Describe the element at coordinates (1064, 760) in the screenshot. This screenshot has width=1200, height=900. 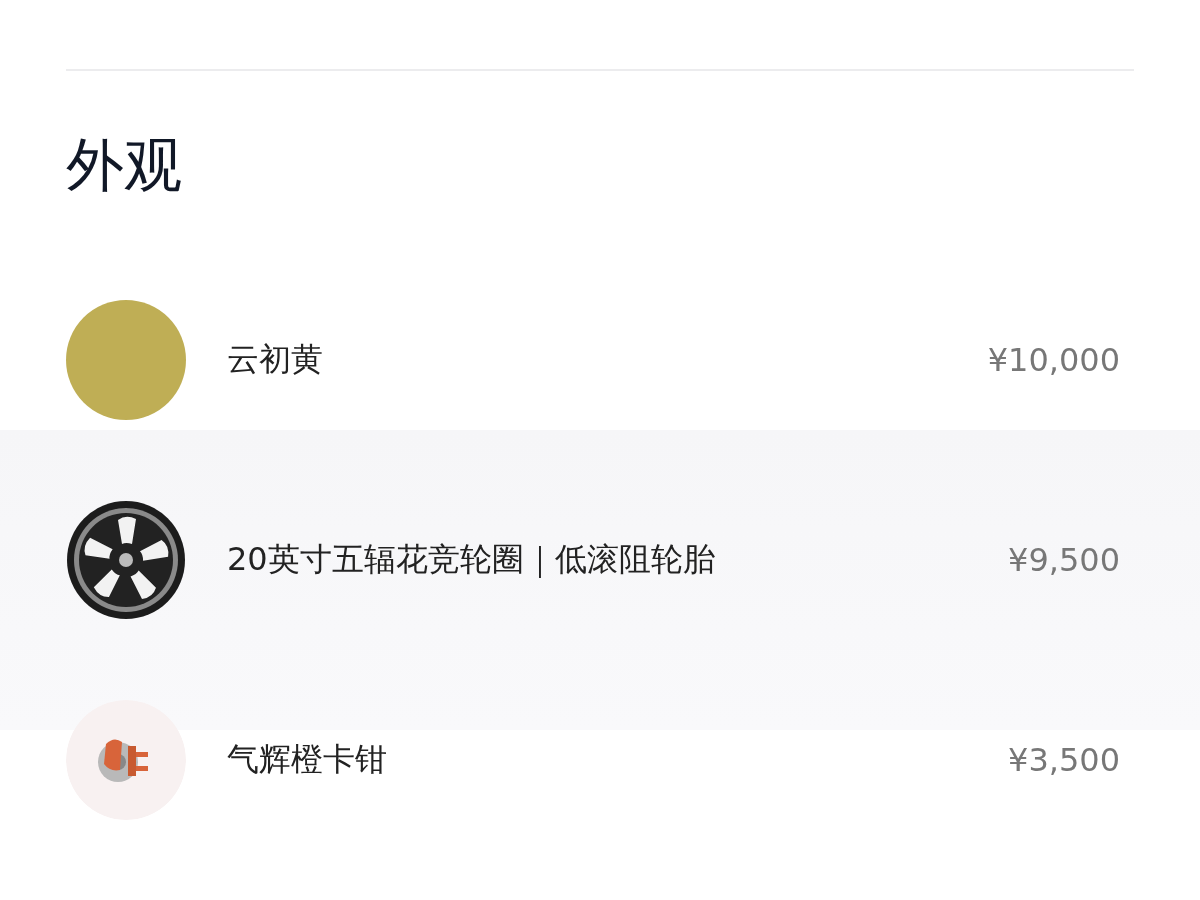
I see `option-price: ¥3,500` at that location.